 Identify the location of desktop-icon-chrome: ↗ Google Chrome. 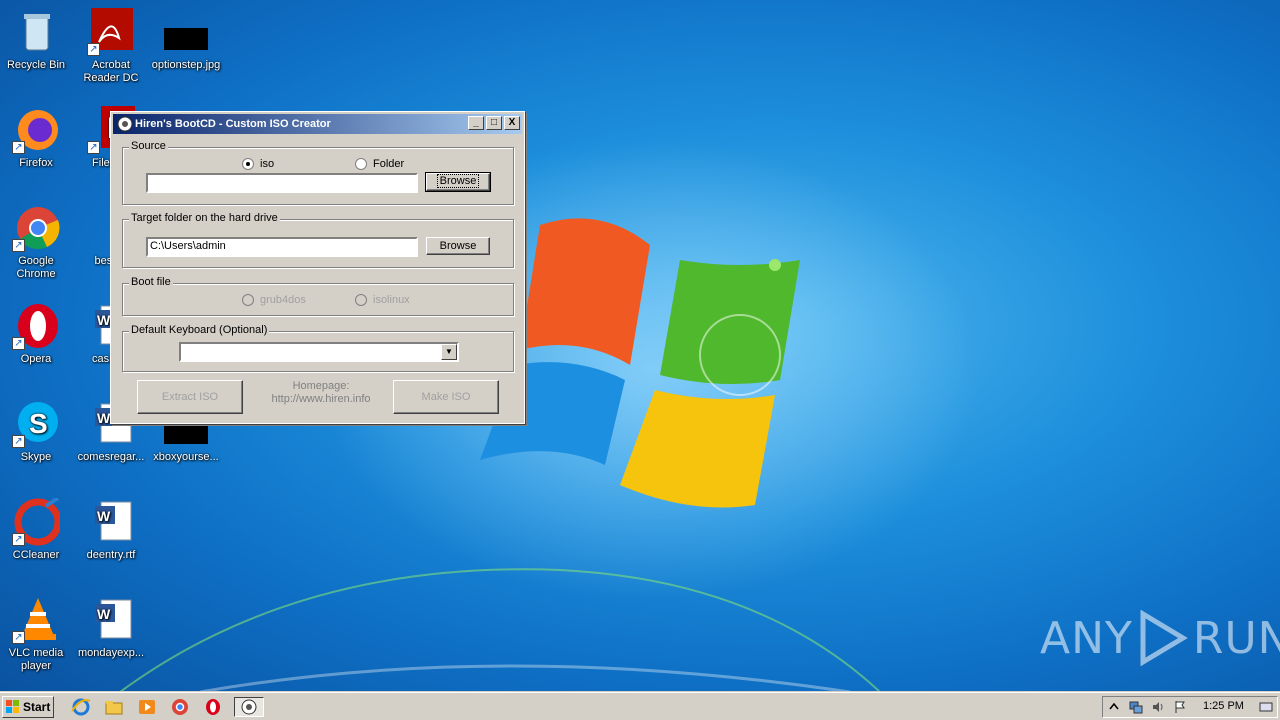
(37, 242).